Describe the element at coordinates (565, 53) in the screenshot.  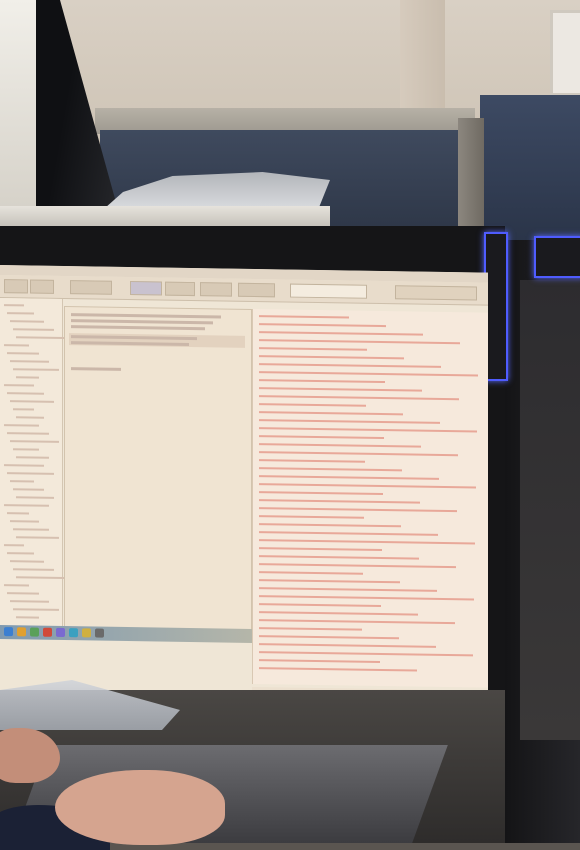
I see `picture-frame` at that location.